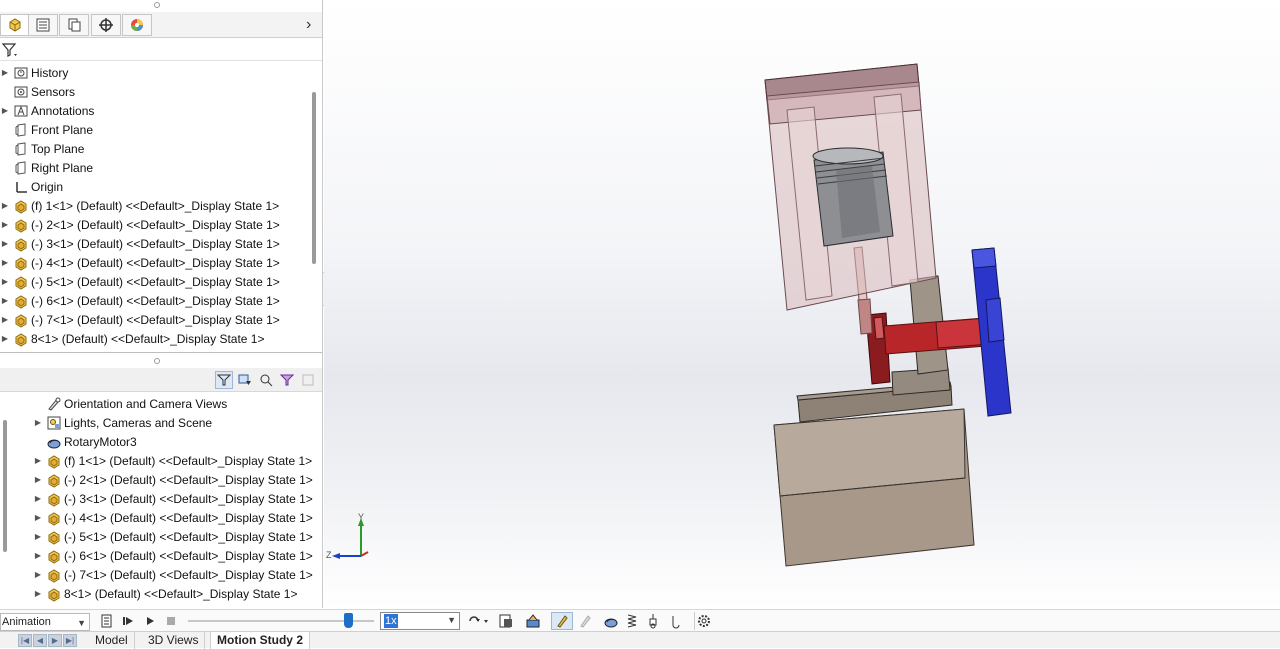 This screenshot has width=1280, height=649. I want to click on property-list-icon, so click(43, 25).